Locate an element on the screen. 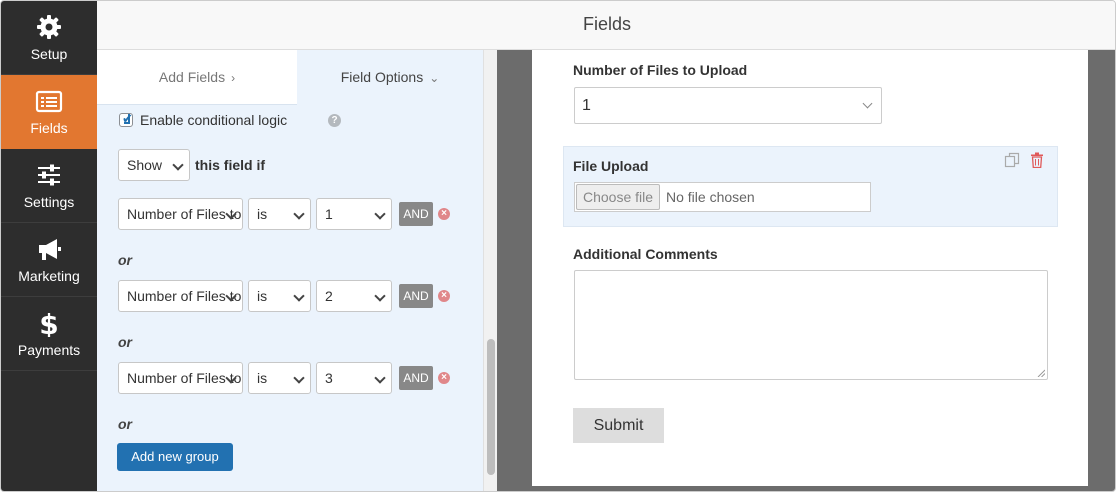 The width and height of the screenshot is (1116, 492). comments-label: Additional Comments is located at coordinates (645, 254).